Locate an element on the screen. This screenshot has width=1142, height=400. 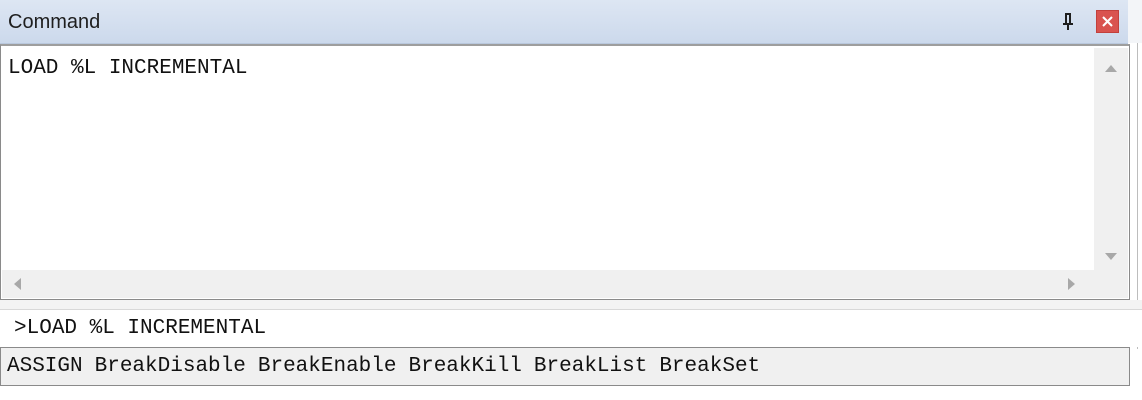
window-title: Command is located at coordinates (54, 22).